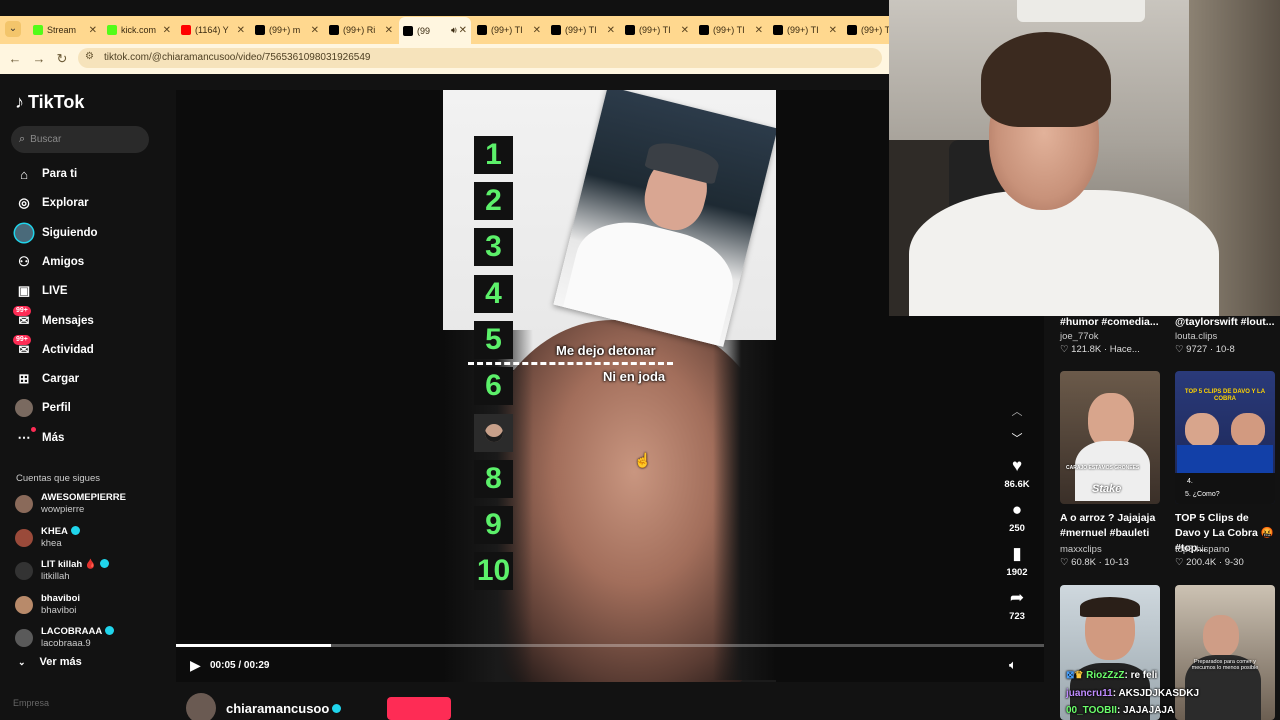 Image resolution: width=1280 pixels, height=720 pixels. I want to click on sidebar-item-para-ti: ⌂ Para ti, so click(46, 174).